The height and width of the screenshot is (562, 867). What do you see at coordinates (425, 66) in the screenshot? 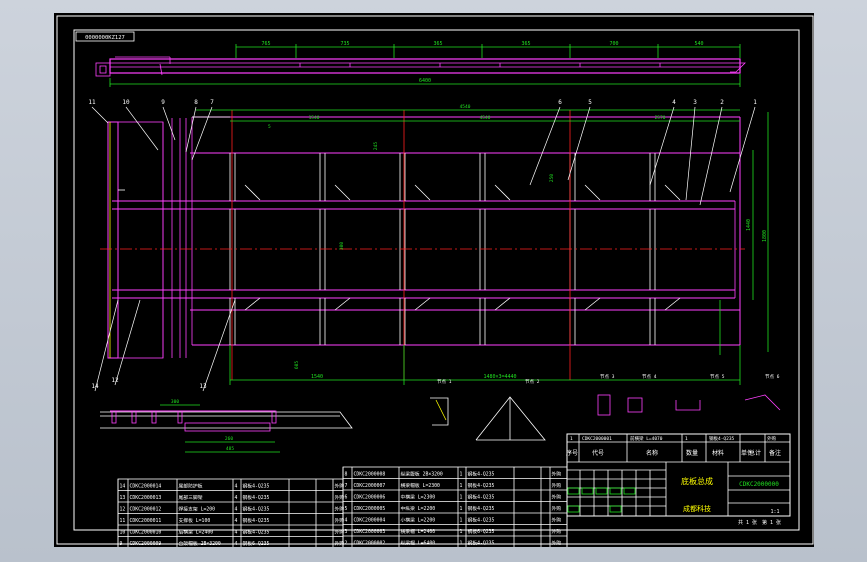
I see `side-elevation-body` at bounding box center [425, 66].